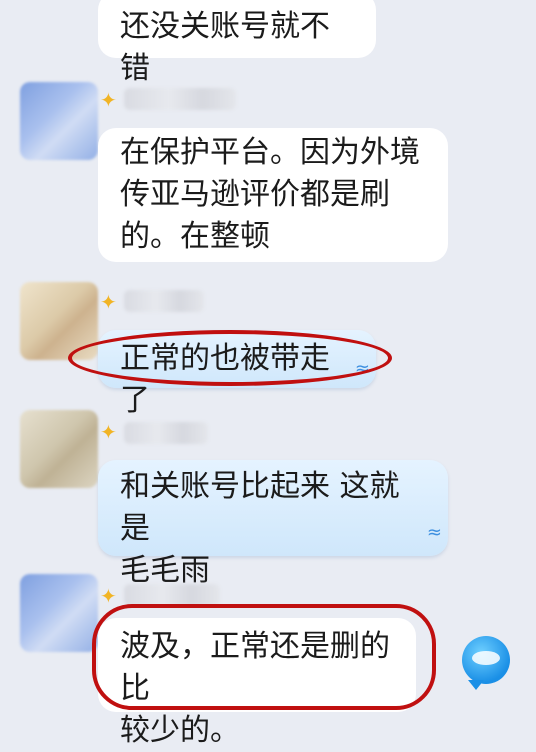 This screenshot has height=752, width=536. I want to click on message-bubble-4: 和关账号比起来 这就是 毛毛雨 ≈, so click(273, 524).